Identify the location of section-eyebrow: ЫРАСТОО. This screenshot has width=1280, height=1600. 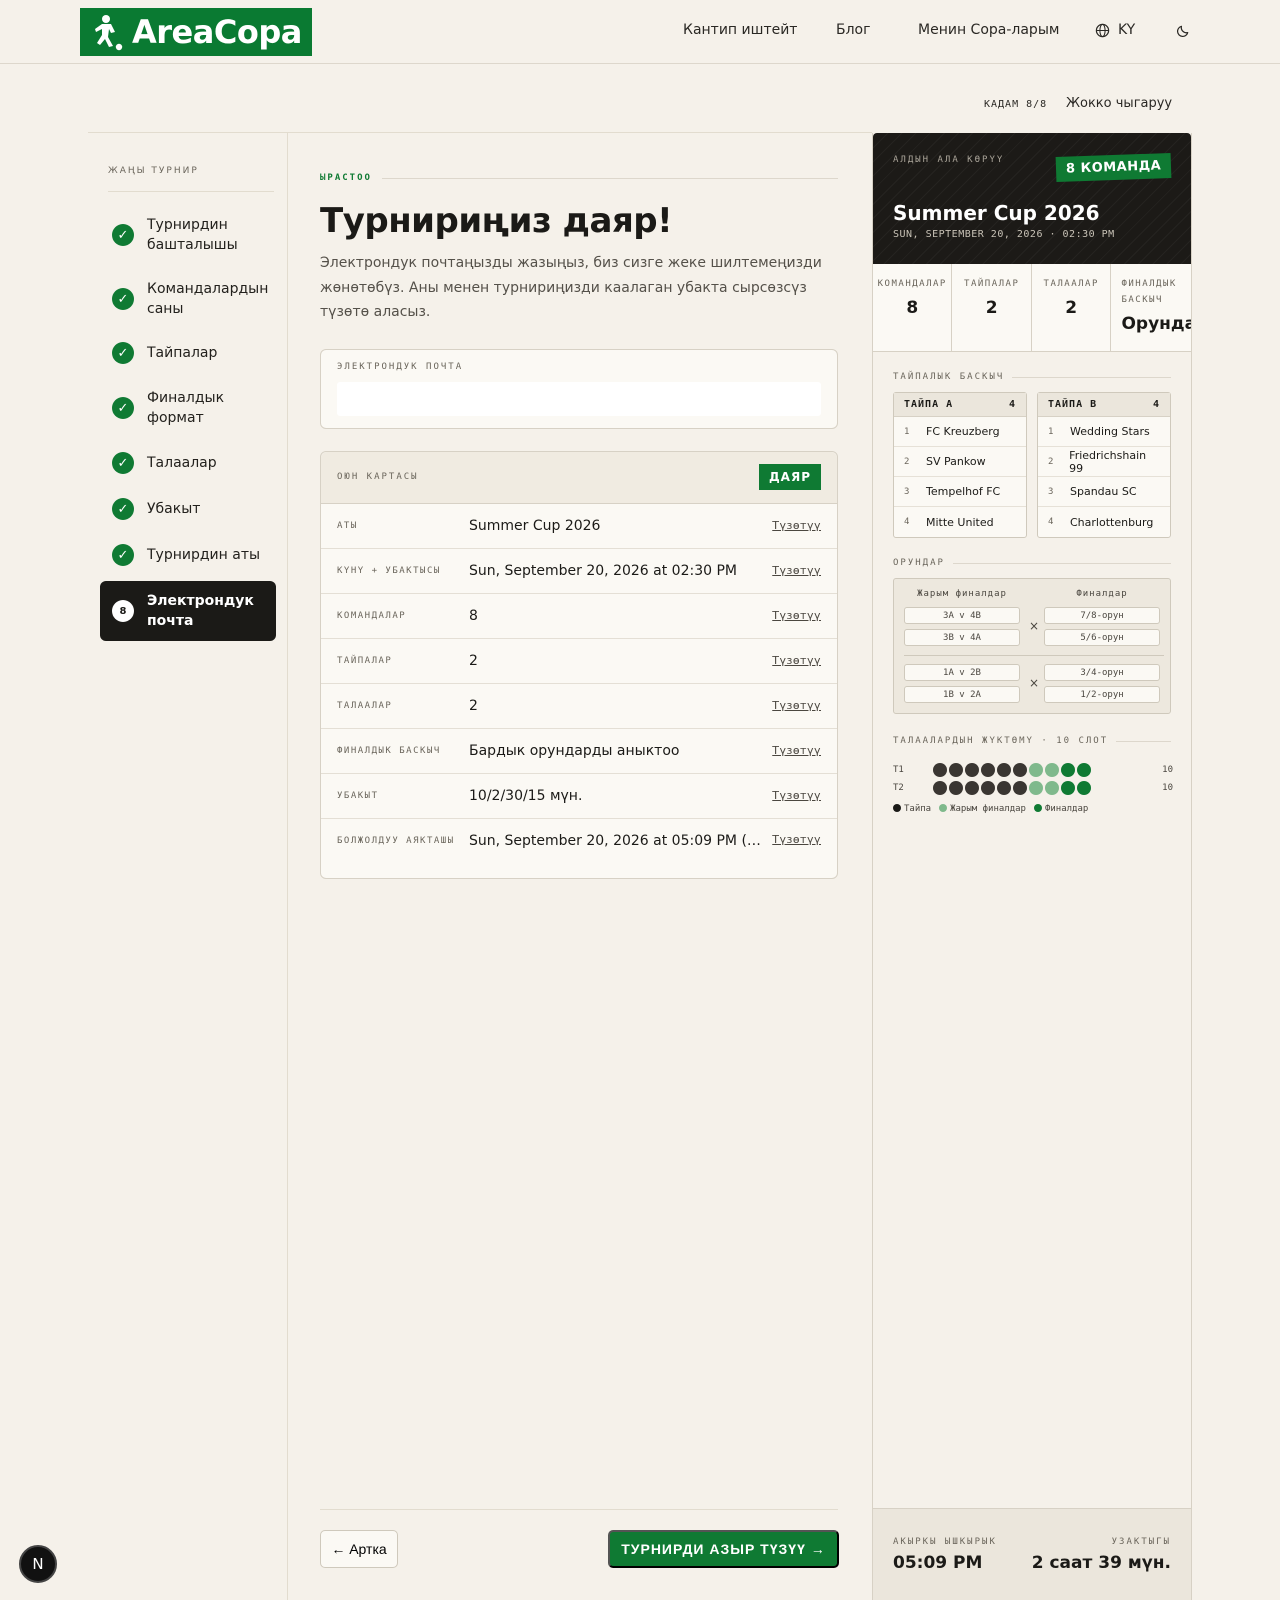
(579, 178).